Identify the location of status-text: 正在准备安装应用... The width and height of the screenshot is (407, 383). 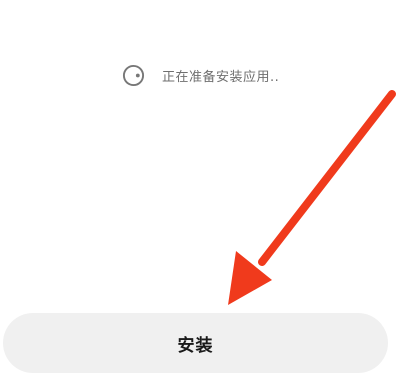
(221, 77).